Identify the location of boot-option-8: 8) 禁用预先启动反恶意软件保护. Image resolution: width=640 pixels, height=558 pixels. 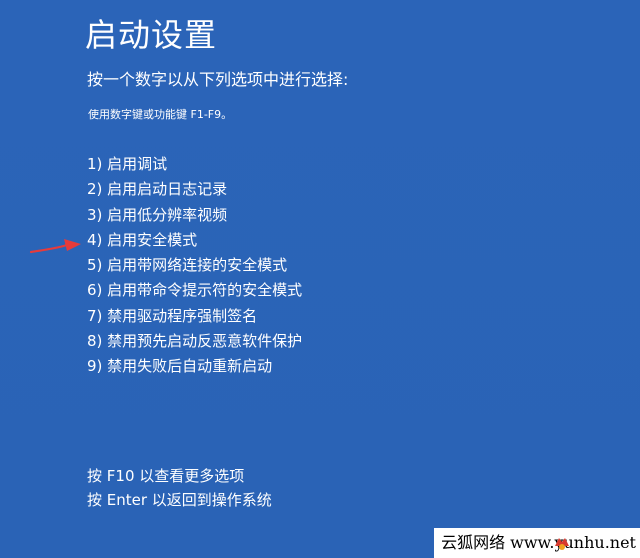
(194, 341).